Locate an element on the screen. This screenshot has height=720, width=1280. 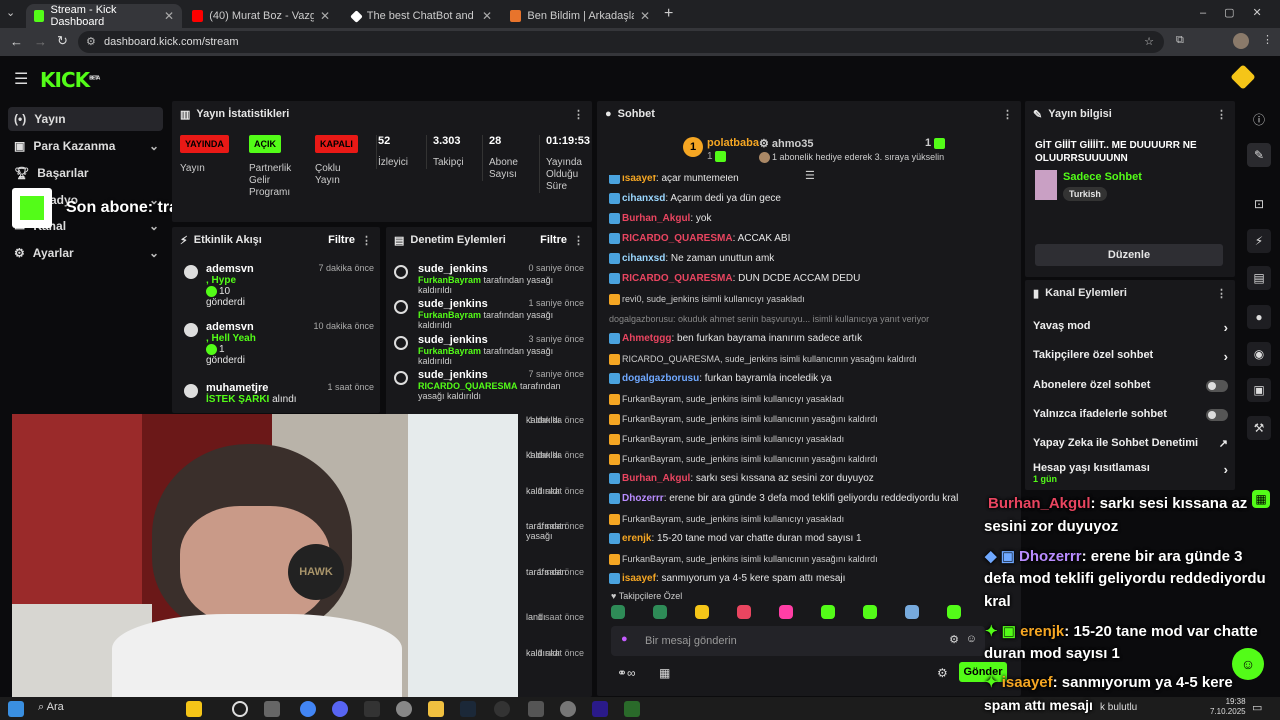
url-input: ⚙ dashboard.kick.com/stream ☆ is located at coordinates (621, 42).